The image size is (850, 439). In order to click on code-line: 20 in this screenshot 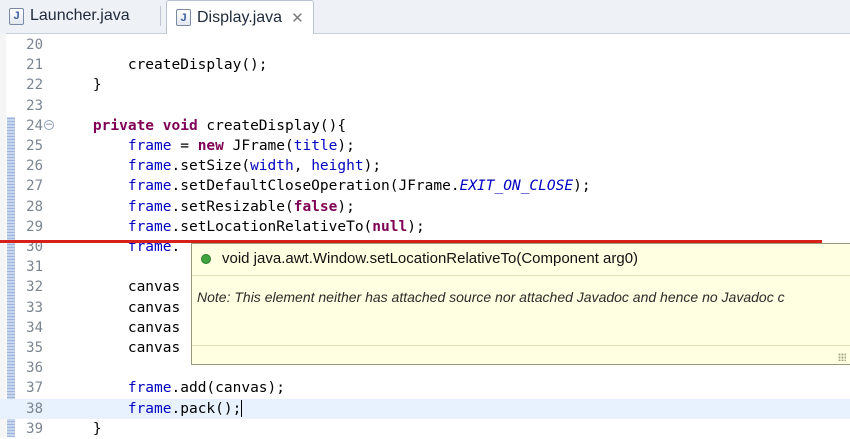, I will do `click(425, 45)`.